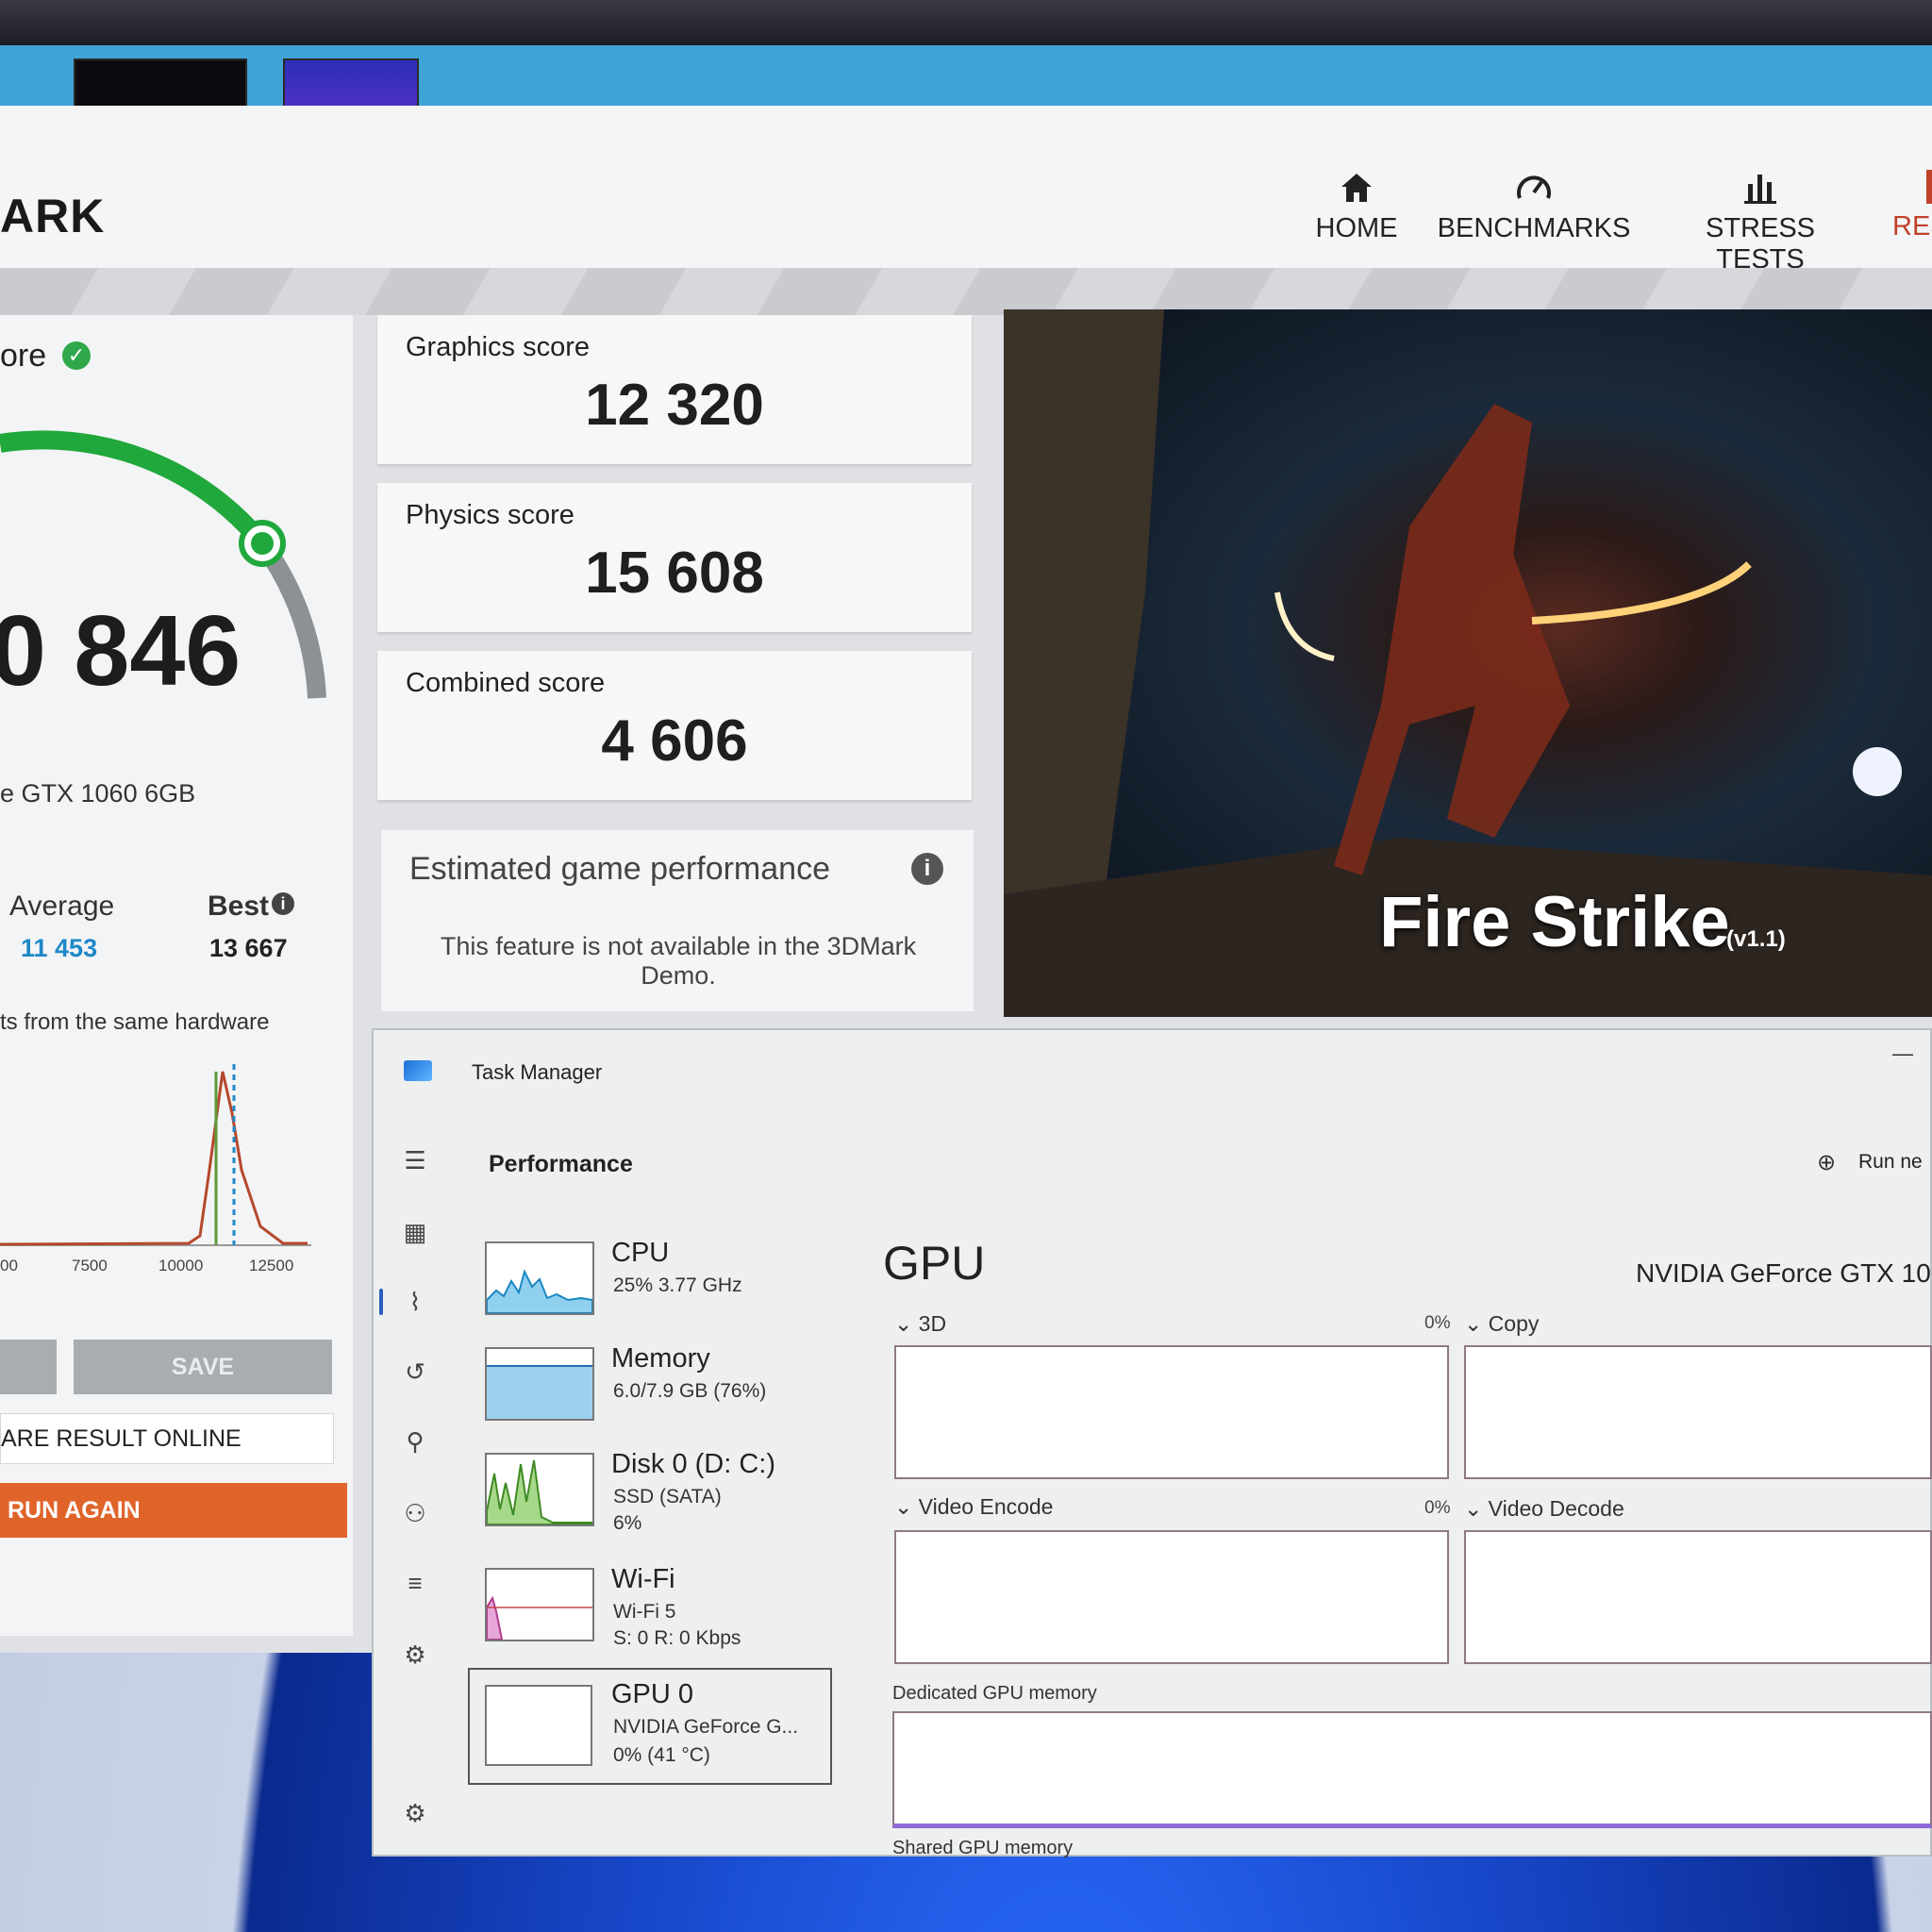 The image size is (1932, 1932). What do you see at coordinates (1756, 939) in the screenshot?
I see `benchmark-version: (v1.1)` at bounding box center [1756, 939].